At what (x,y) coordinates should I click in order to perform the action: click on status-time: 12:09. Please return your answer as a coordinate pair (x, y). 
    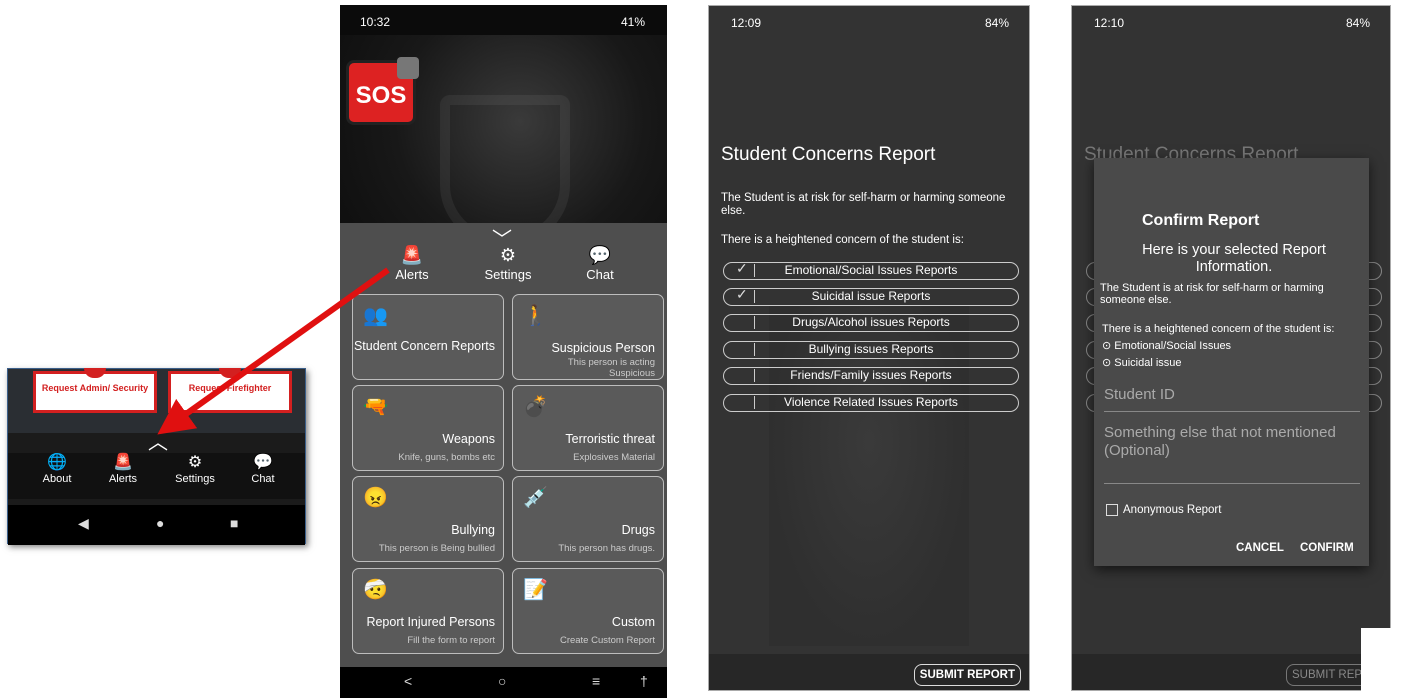
    Looking at the image, I should click on (746, 23).